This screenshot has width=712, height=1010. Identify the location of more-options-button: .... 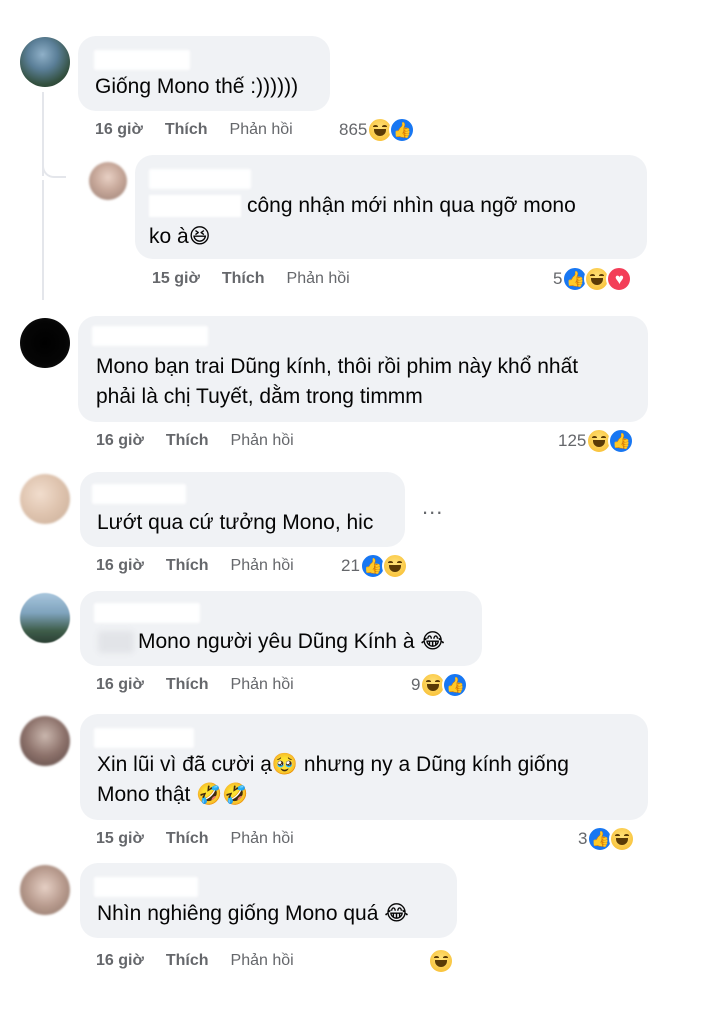
(432, 507).